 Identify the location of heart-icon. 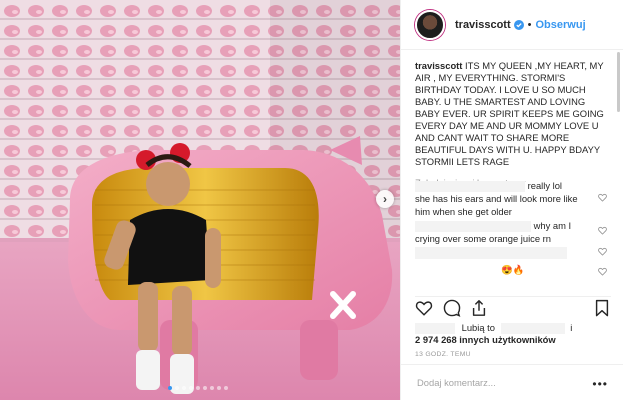
(424, 308).